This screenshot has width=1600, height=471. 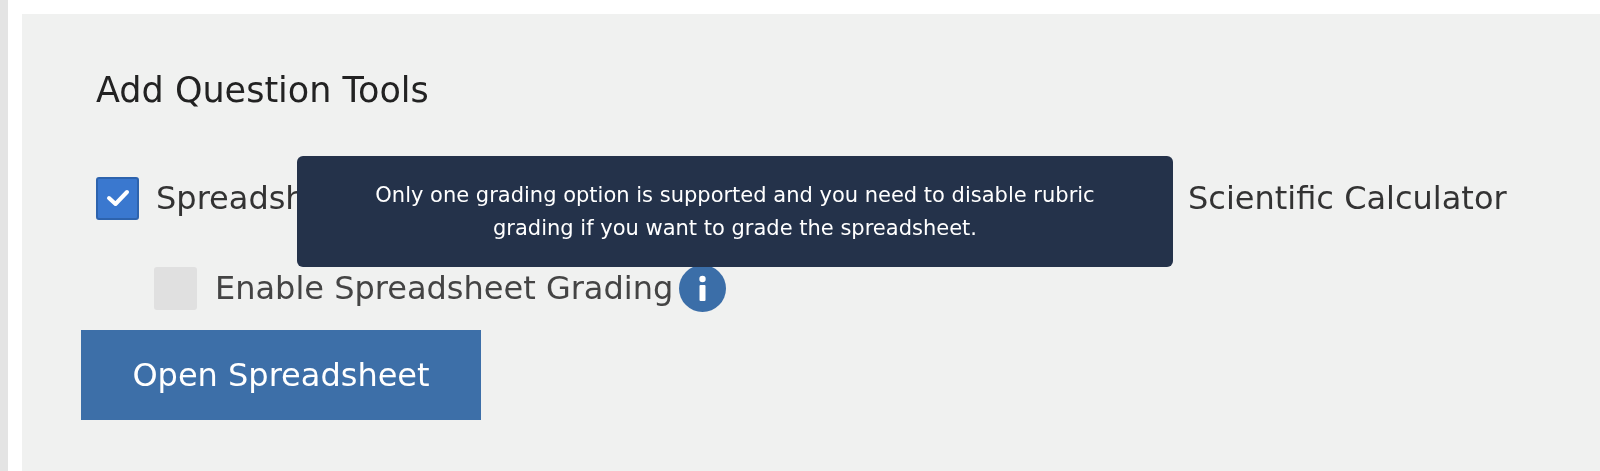 What do you see at coordinates (735, 211) in the screenshot?
I see `tooltip: Only one grading option is supported and you need to disable rubric grading if you want to grade the spreadsheet.` at bounding box center [735, 211].